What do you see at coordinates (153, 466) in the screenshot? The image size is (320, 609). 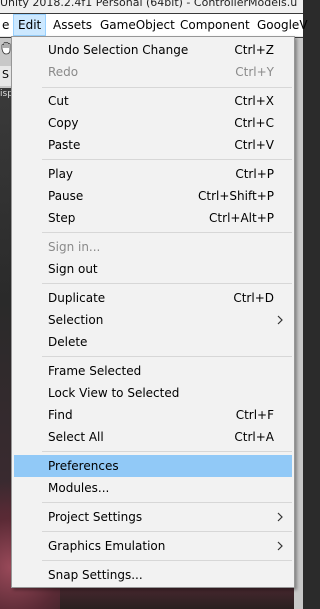 I see `menu-item-preferences: Preferences` at bounding box center [153, 466].